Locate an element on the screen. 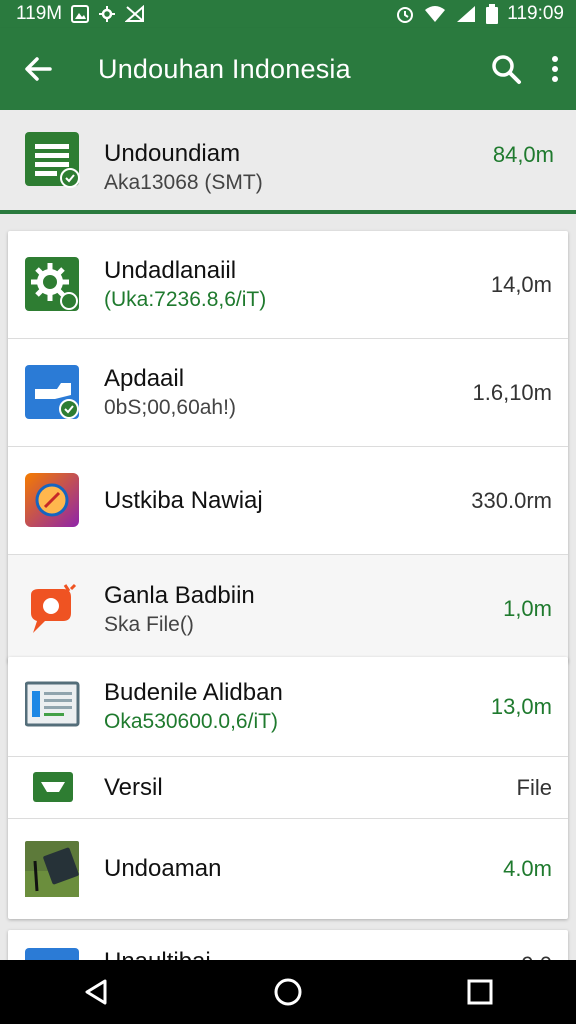 This screenshot has height=1024, width=576. chat-bubble-icon is located at coordinates (53, 609).